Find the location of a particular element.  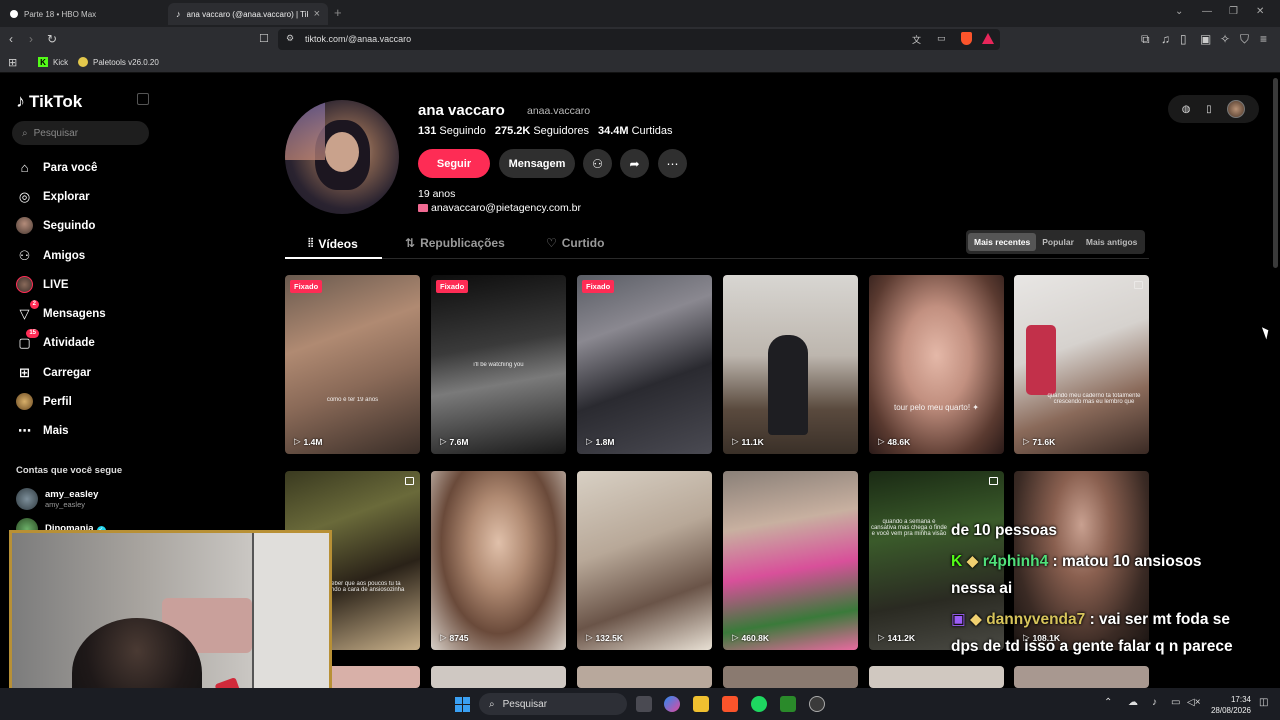

music-icon: ♫ is located at coordinates (1165, 39).